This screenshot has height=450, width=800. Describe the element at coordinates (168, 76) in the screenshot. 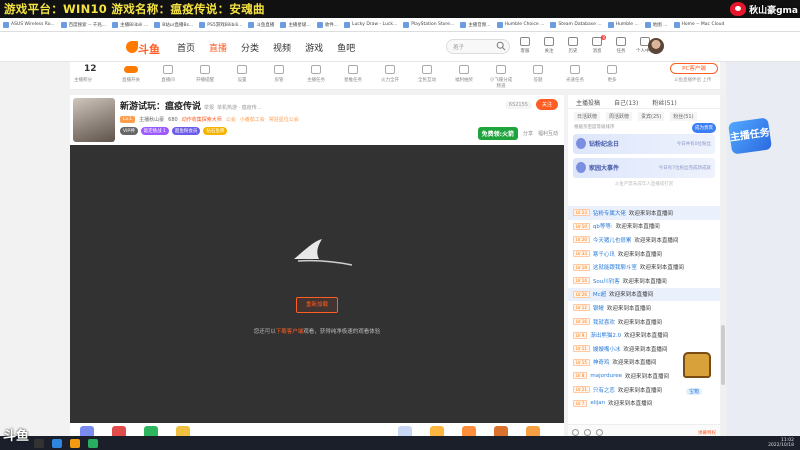

I see `tool-item: 直播间` at that location.